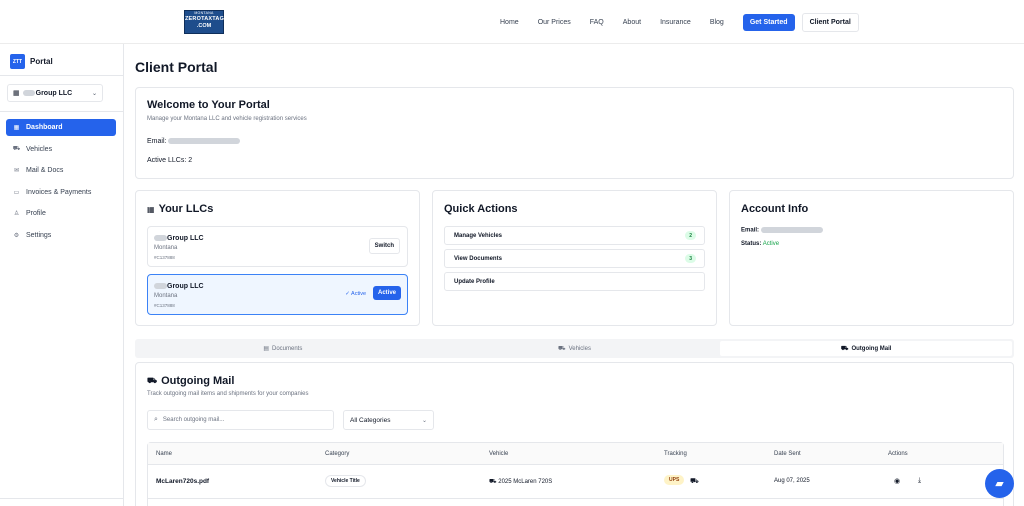 This screenshot has width=1024, height=506. What do you see at coordinates (386, 293) in the screenshot?
I see `active-button: Active` at bounding box center [386, 293].